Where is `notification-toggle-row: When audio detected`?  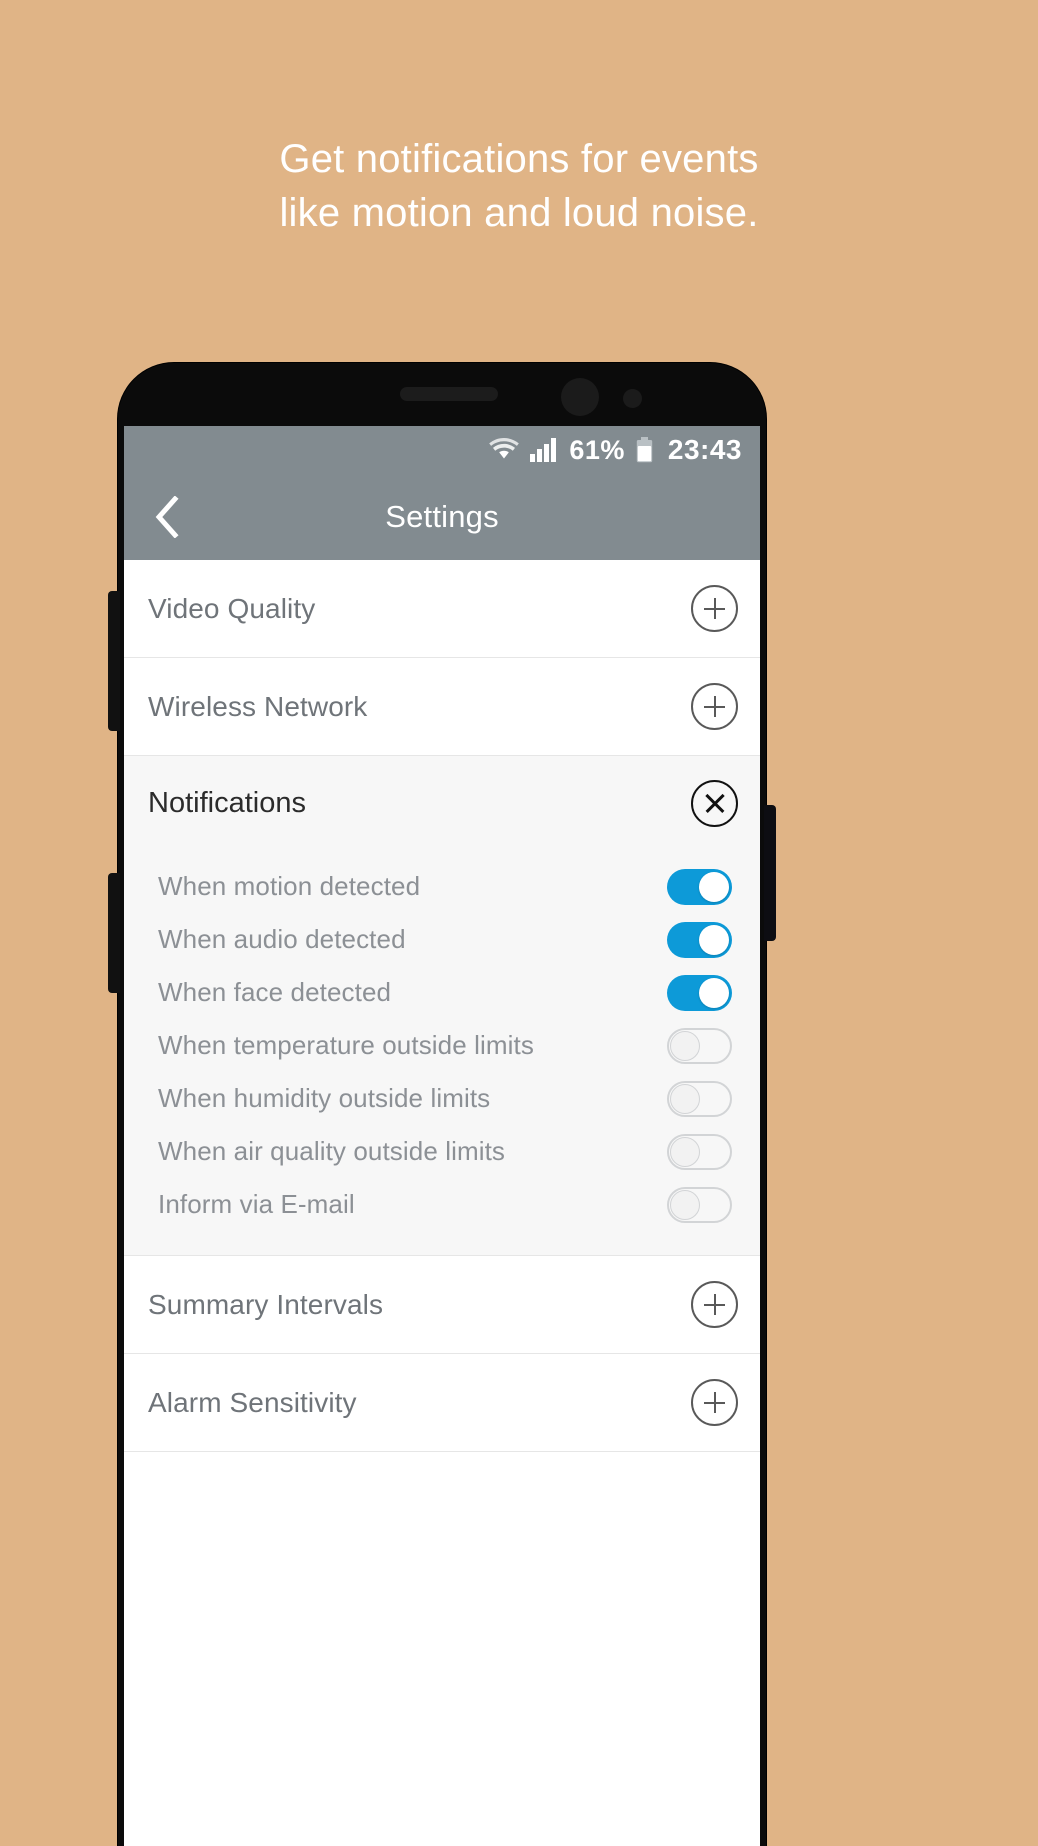 notification-toggle-row: When audio detected is located at coordinates (442, 939).